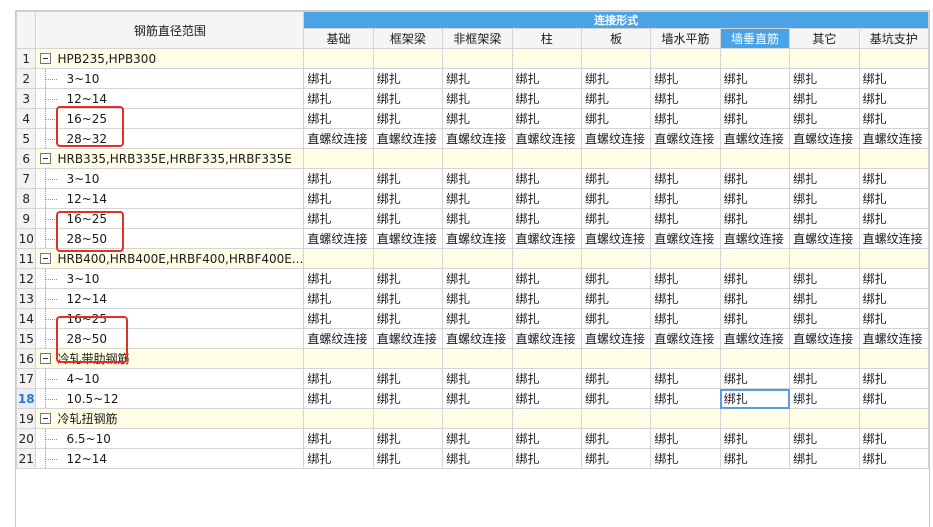 The width and height of the screenshot is (933, 527). Describe the element at coordinates (26, 298) in the screenshot. I see `row-number: 13` at that location.